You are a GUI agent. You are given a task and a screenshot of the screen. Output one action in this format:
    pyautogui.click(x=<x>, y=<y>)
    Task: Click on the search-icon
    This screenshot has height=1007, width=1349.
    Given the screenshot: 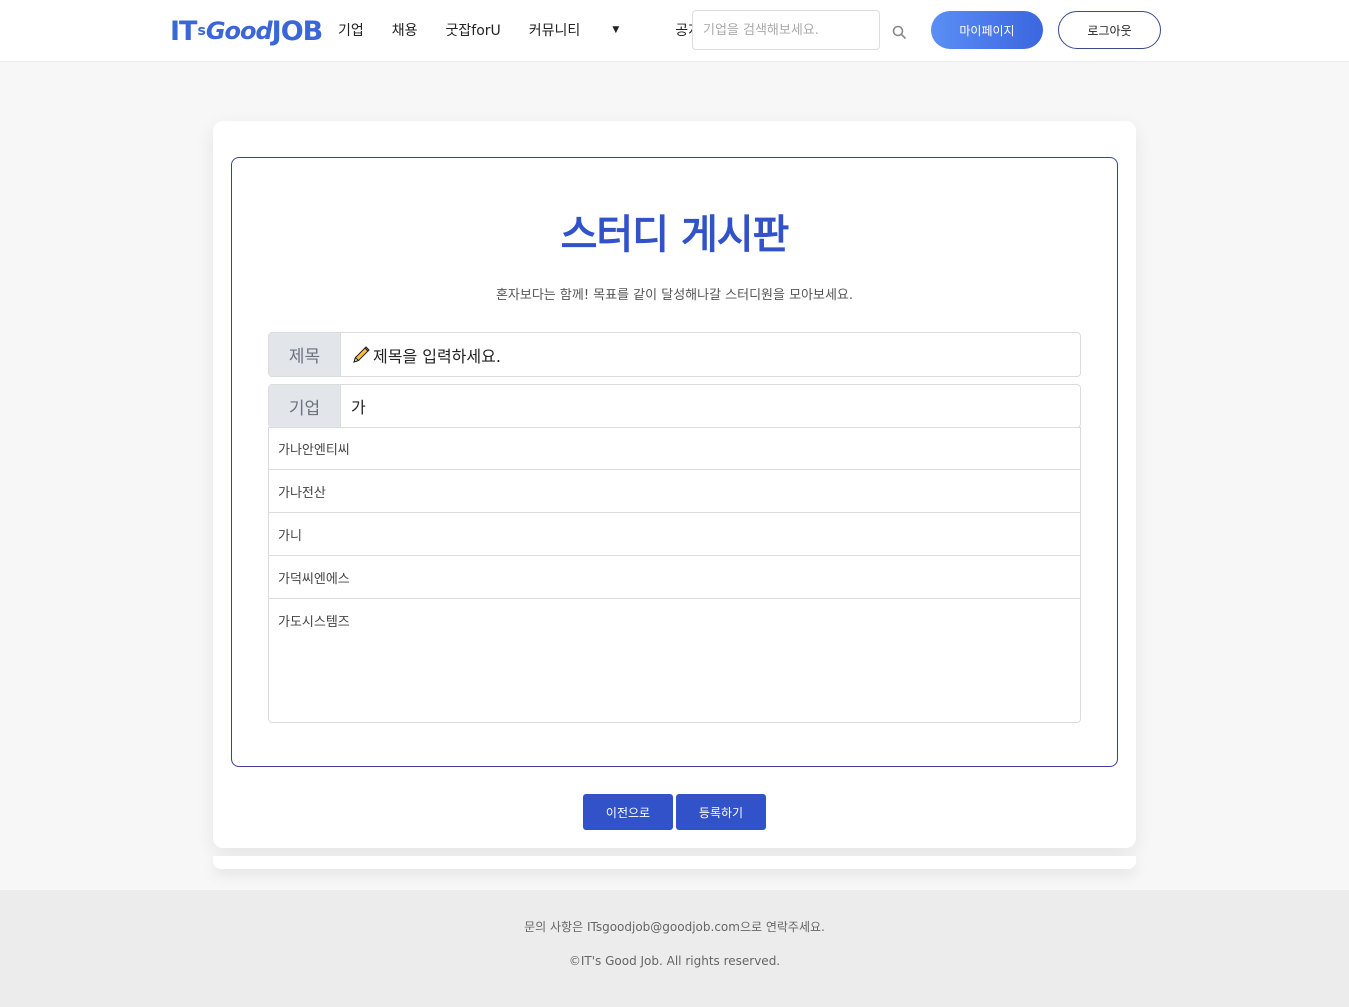 What is the action you would take?
    pyautogui.click(x=899, y=32)
    